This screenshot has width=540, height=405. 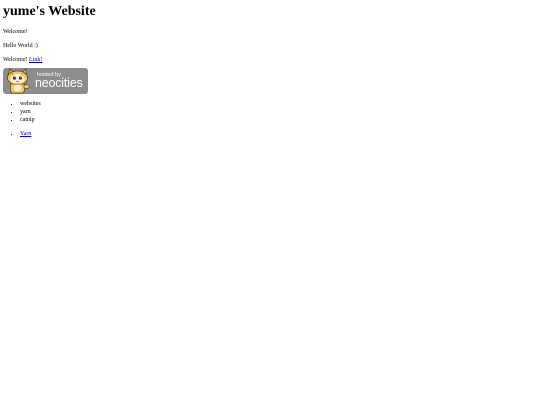 What do you see at coordinates (25, 134) in the screenshot?
I see `yarn-link: Yarn` at bounding box center [25, 134].